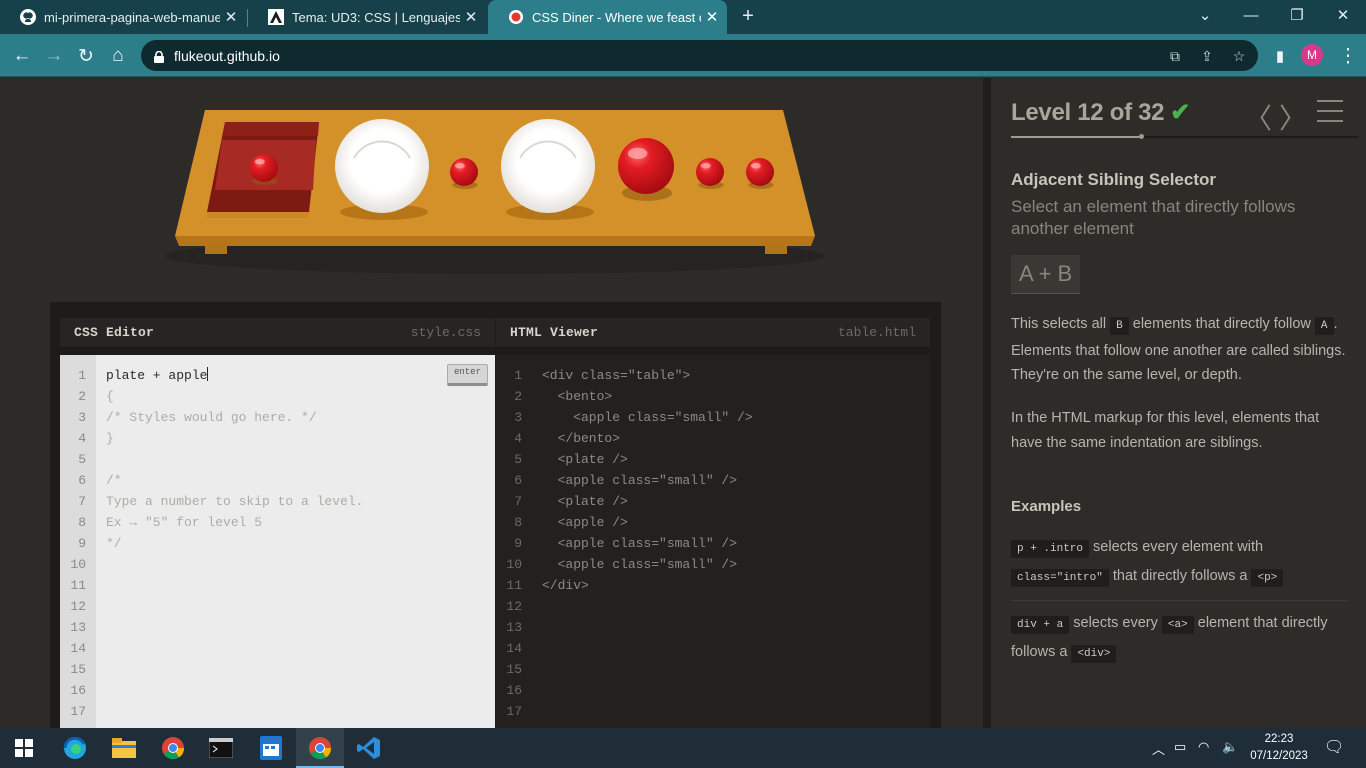  Describe the element at coordinates (1060, 578) in the screenshot. I see `example-code: class="intro"` at that location.